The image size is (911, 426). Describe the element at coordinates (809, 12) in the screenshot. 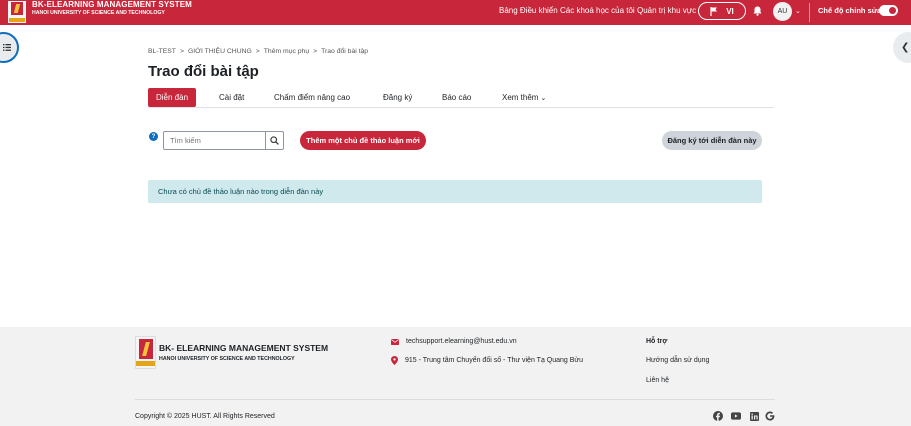

I see `navbar-divider` at that location.